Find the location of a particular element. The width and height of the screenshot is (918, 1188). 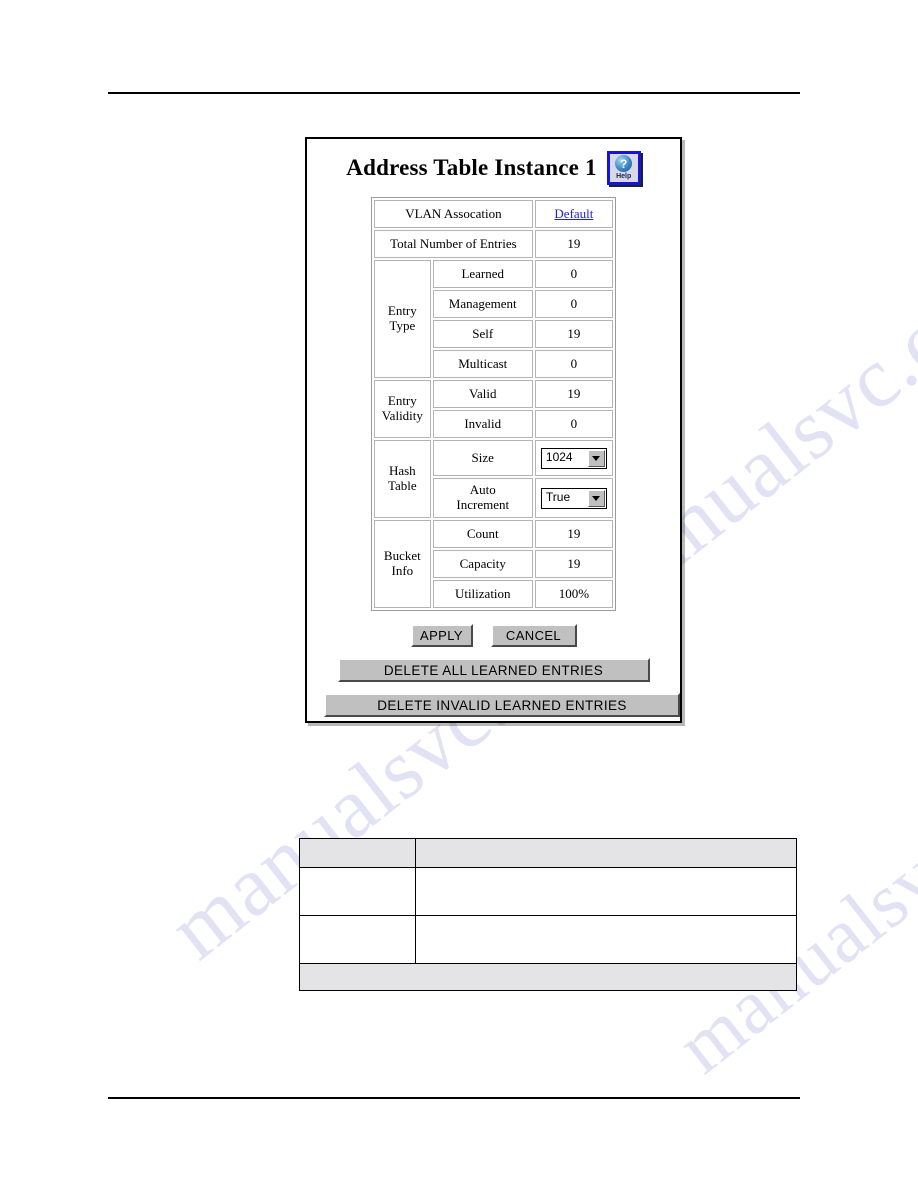

table-row: Bucket Info Count 19 is located at coordinates (493, 564).